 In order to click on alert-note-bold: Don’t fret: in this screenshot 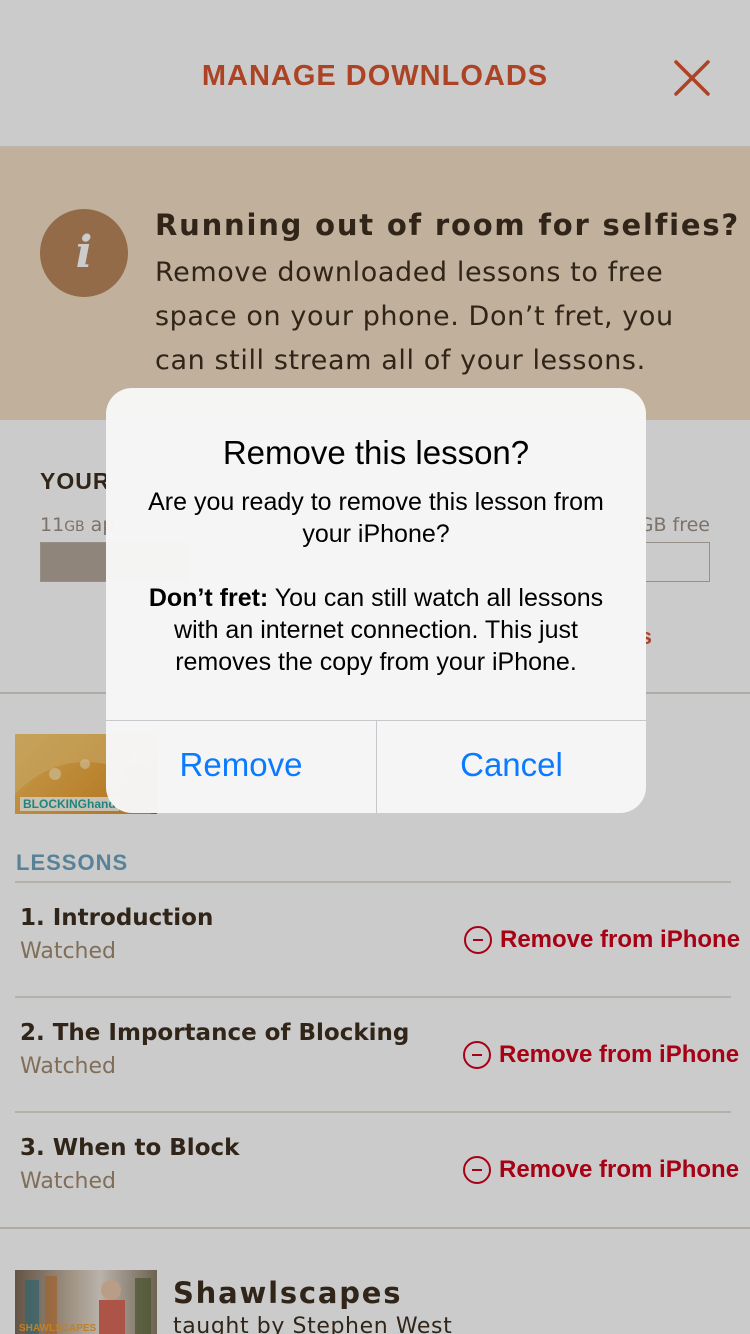, I will do `click(208, 598)`.